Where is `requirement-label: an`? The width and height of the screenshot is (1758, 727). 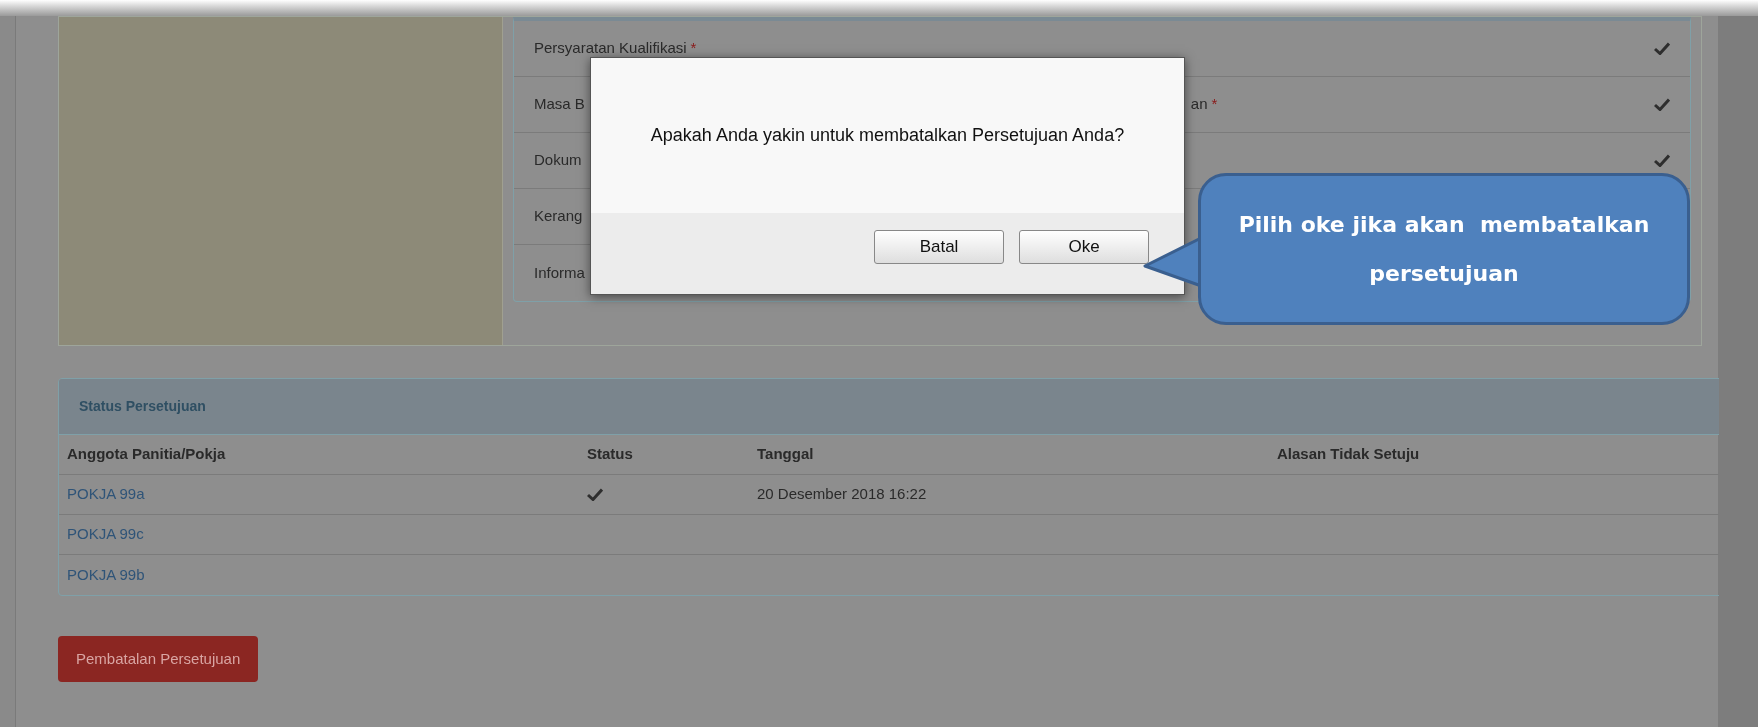 requirement-label: an is located at coordinates (1199, 104).